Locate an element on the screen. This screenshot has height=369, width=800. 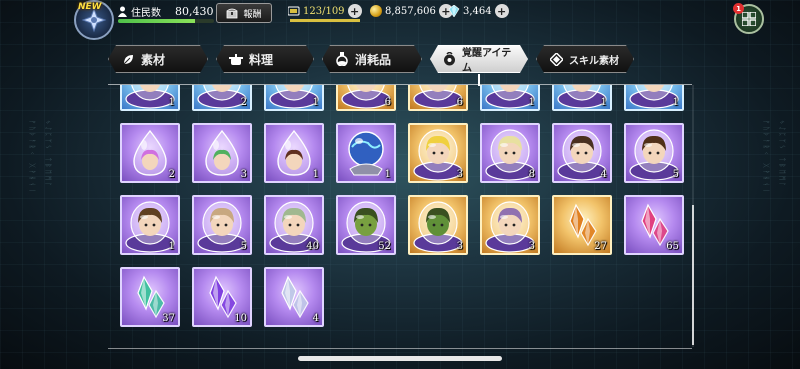
stamina-progress-bar is located at coordinates (325, 20).